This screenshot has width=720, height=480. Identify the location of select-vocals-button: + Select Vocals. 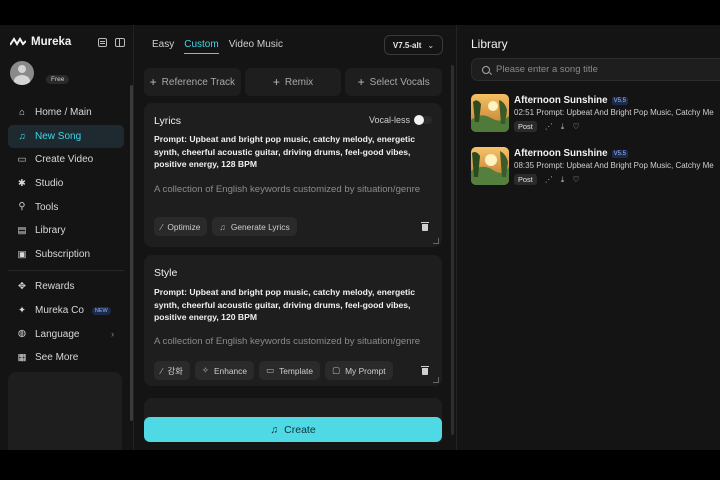
(394, 82).